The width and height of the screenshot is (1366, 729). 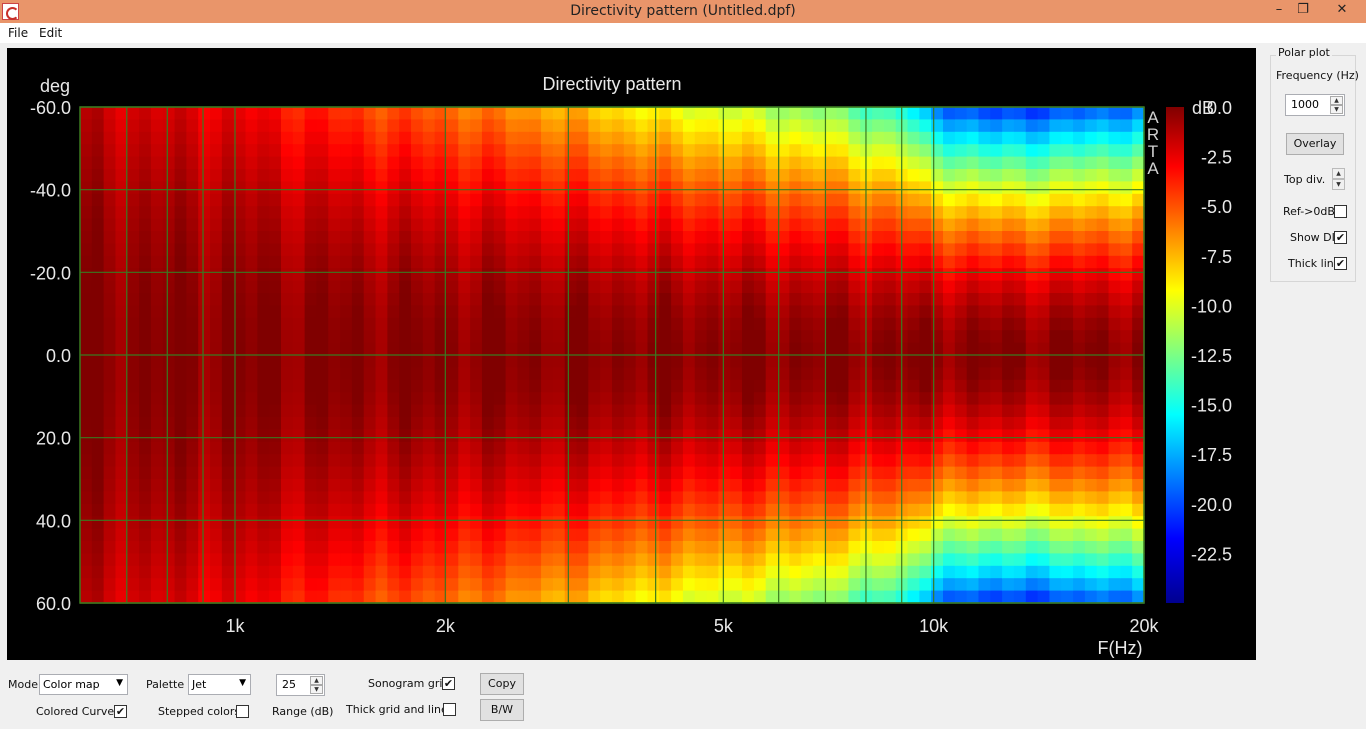 What do you see at coordinates (1340, 211) in the screenshot?
I see `ref-0db-checkbox` at bounding box center [1340, 211].